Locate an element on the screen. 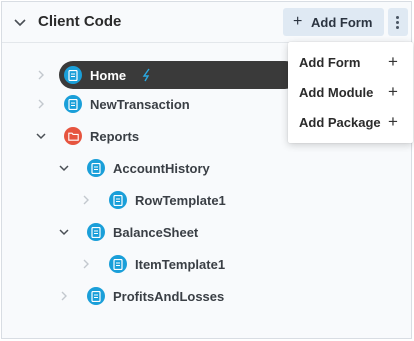 This screenshot has width=414, height=341. tree-item-label: AccountHistory is located at coordinates (161, 168).